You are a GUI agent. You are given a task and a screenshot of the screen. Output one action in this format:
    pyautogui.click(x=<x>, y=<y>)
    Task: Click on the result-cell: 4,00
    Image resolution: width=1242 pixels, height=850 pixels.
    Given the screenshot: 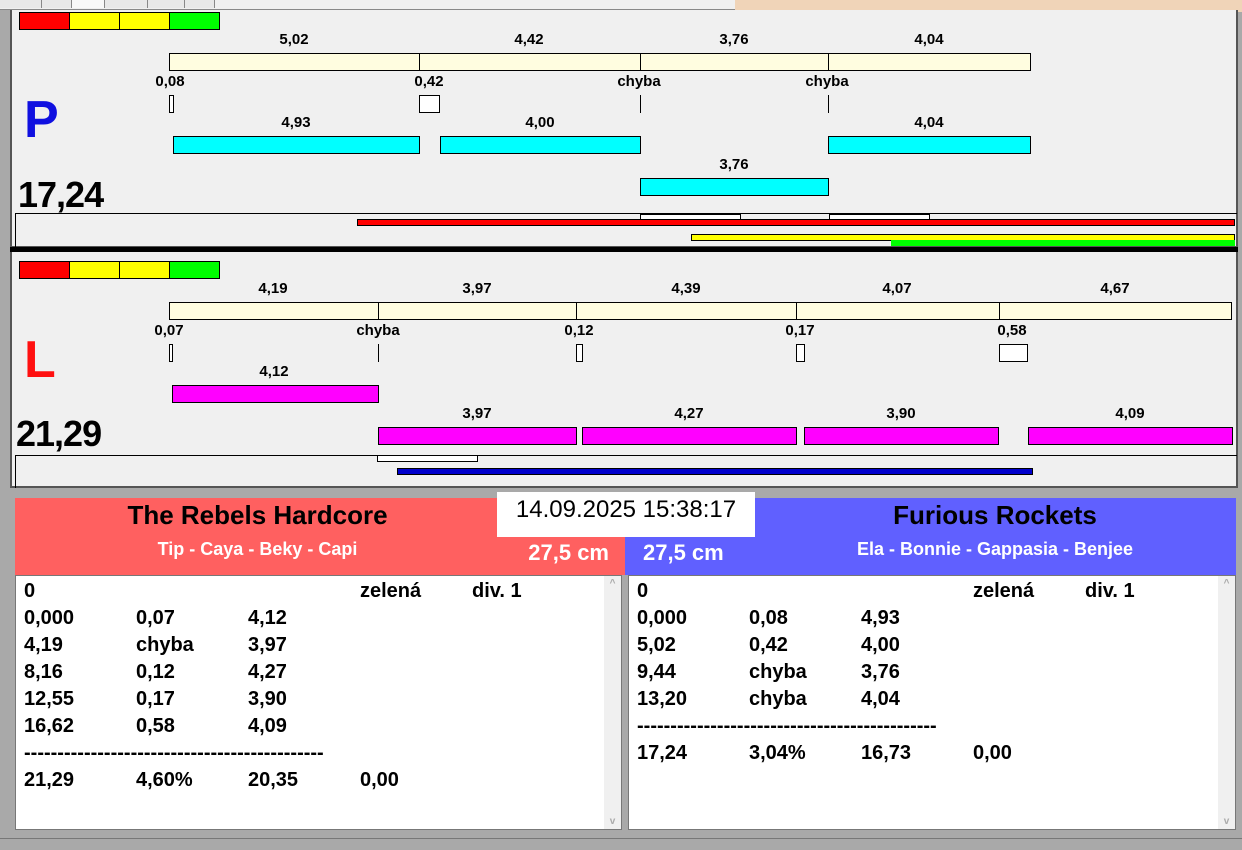 What is the action you would take?
    pyautogui.click(x=880, y=645)
    